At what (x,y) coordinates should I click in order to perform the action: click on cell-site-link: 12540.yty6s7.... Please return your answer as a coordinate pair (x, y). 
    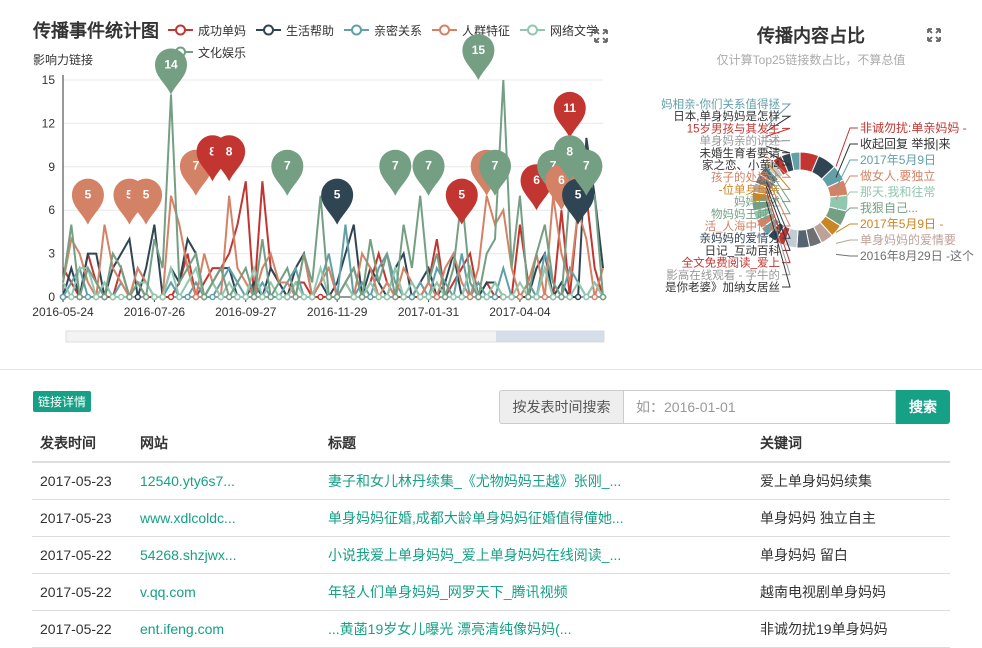
    Looking at the image, I should click on (226, 481).